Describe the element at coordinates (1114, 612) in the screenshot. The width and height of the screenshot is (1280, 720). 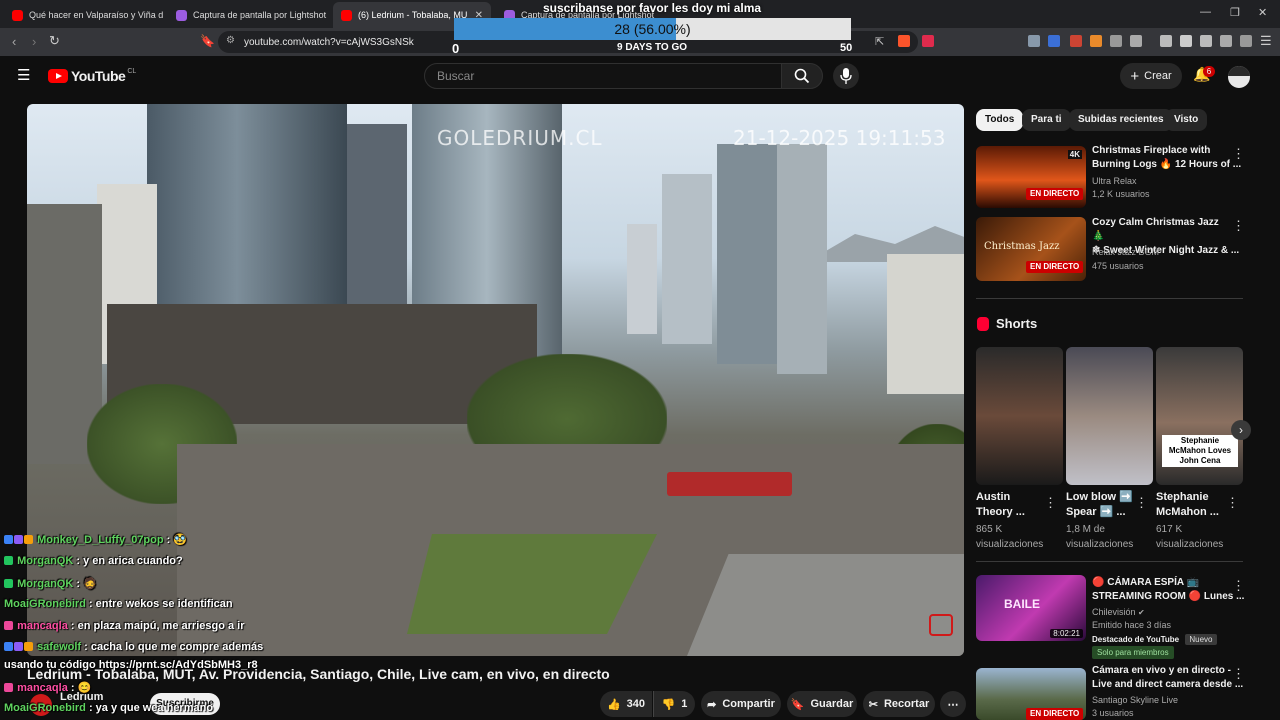
I see `channel-text: Chilevisión` at that location.